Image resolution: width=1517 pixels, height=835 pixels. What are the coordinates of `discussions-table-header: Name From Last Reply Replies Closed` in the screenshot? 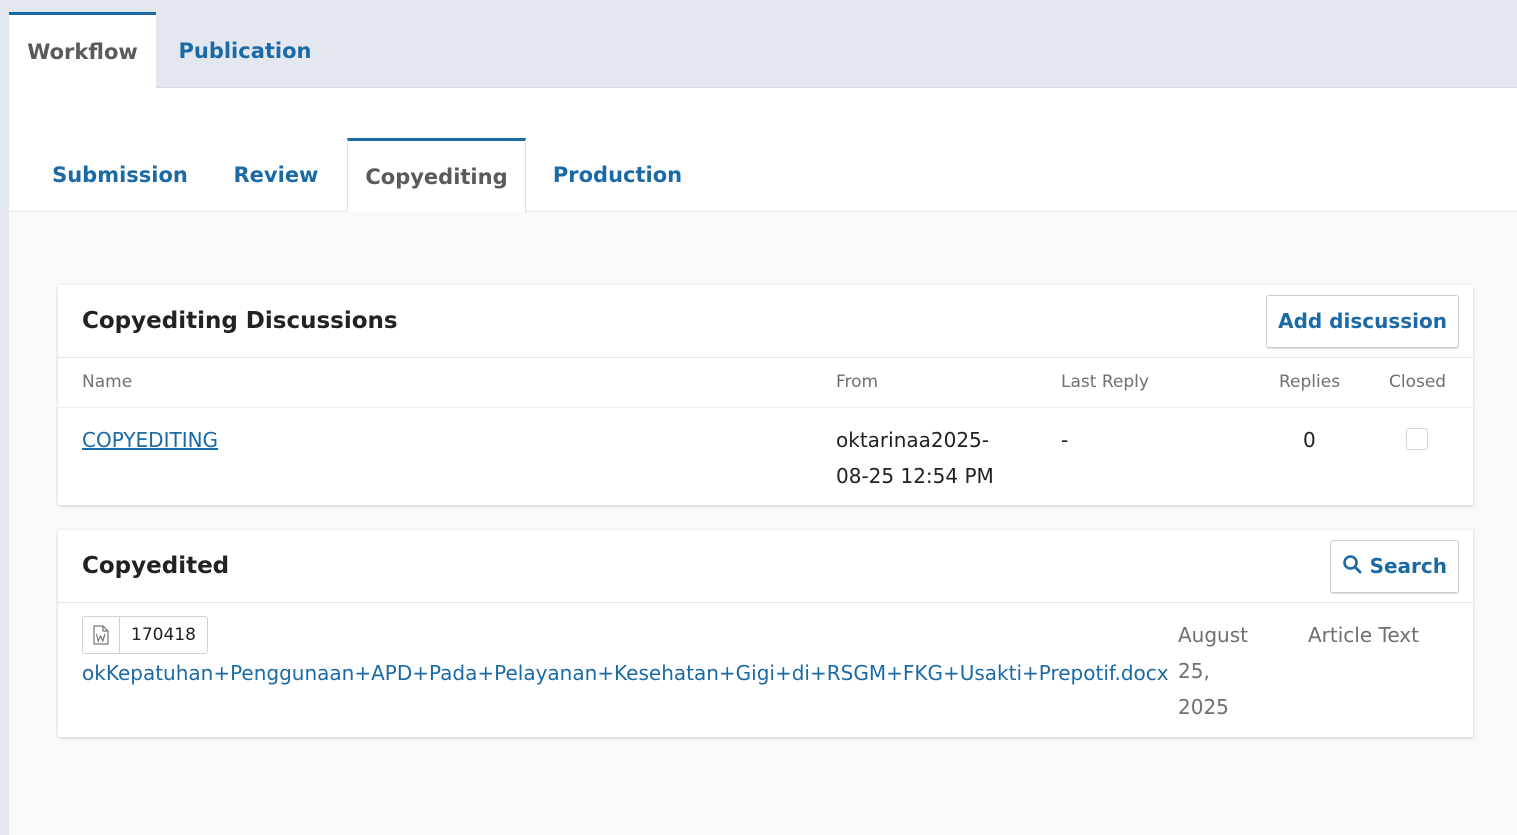 It's located at (765, 383).